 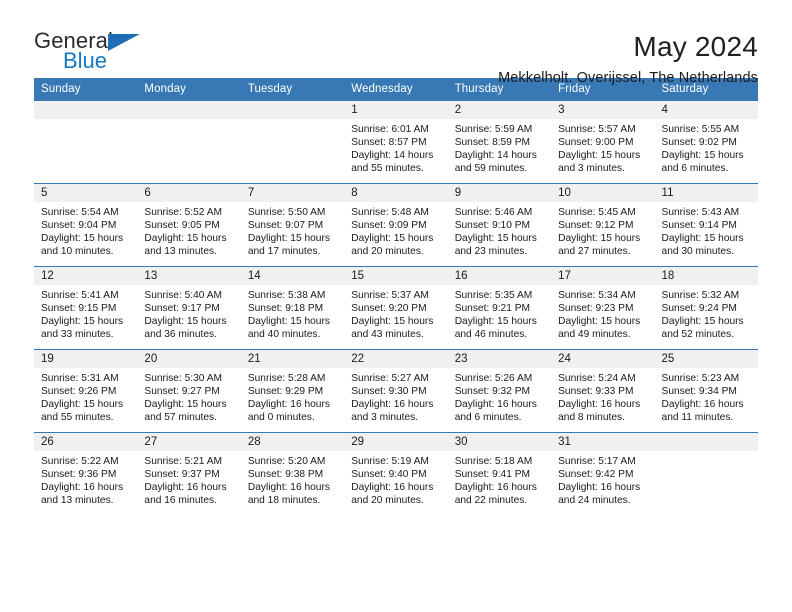 What do you see at coordinates (596, 143) in the screenshot?
I see `sunset-text: Sunset: 9:00 PM` at bounding box center [596, 143].